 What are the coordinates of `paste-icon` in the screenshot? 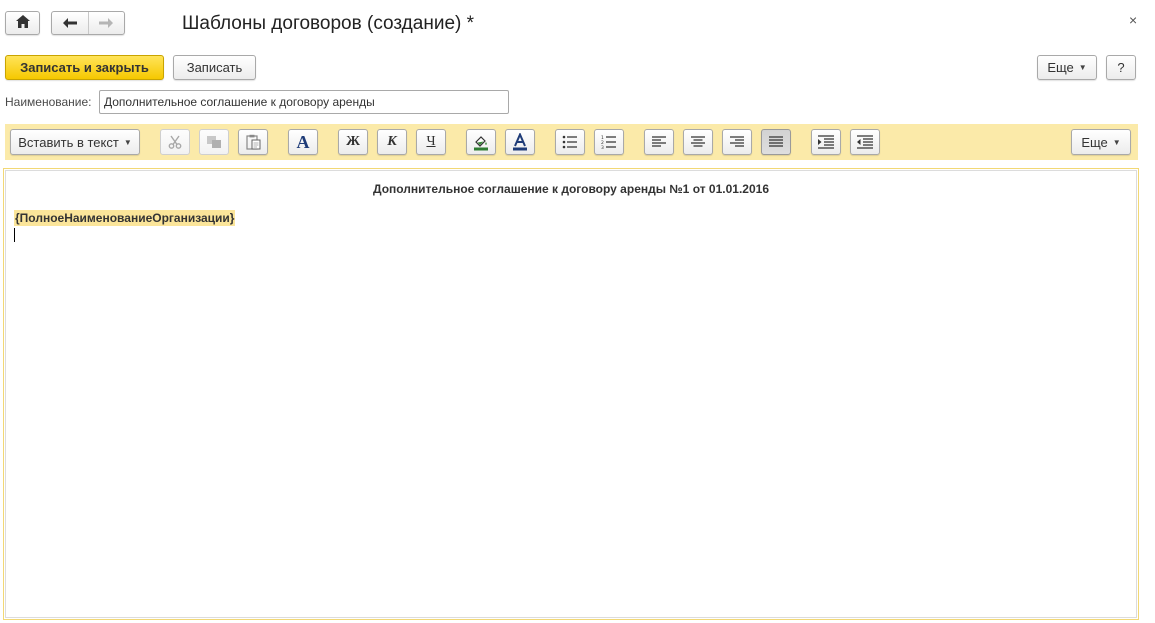 It's located at (253, 142).